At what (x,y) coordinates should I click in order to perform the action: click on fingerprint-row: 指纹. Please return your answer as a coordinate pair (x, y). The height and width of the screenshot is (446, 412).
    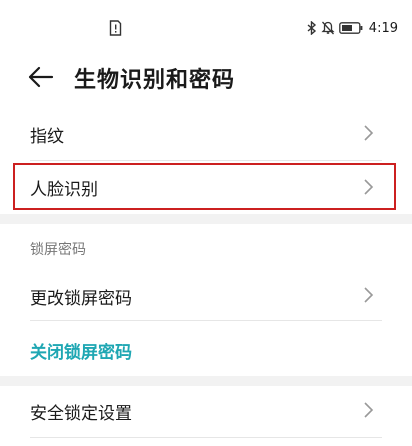
    Looking at the image, I should click on (206, 134).